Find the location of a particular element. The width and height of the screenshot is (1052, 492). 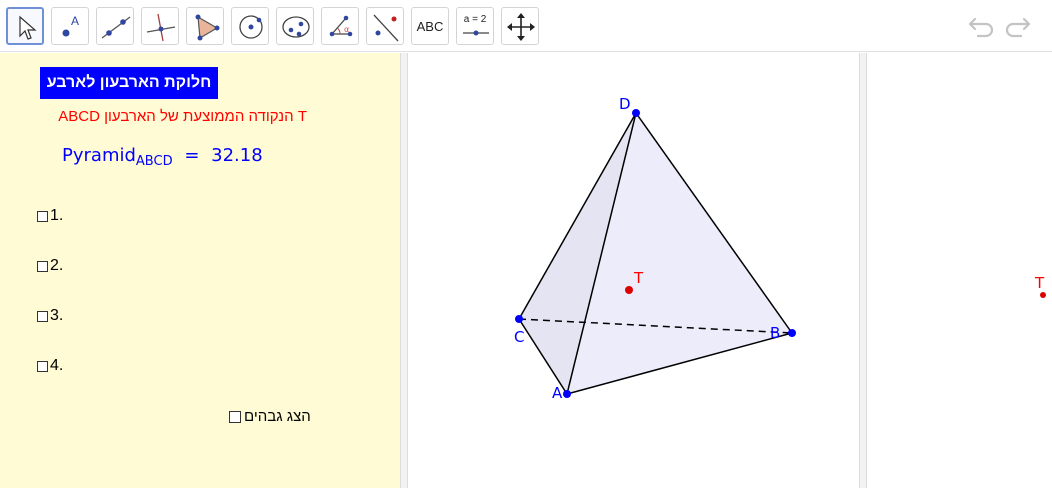

point-d is located at coordinates (636, 113).